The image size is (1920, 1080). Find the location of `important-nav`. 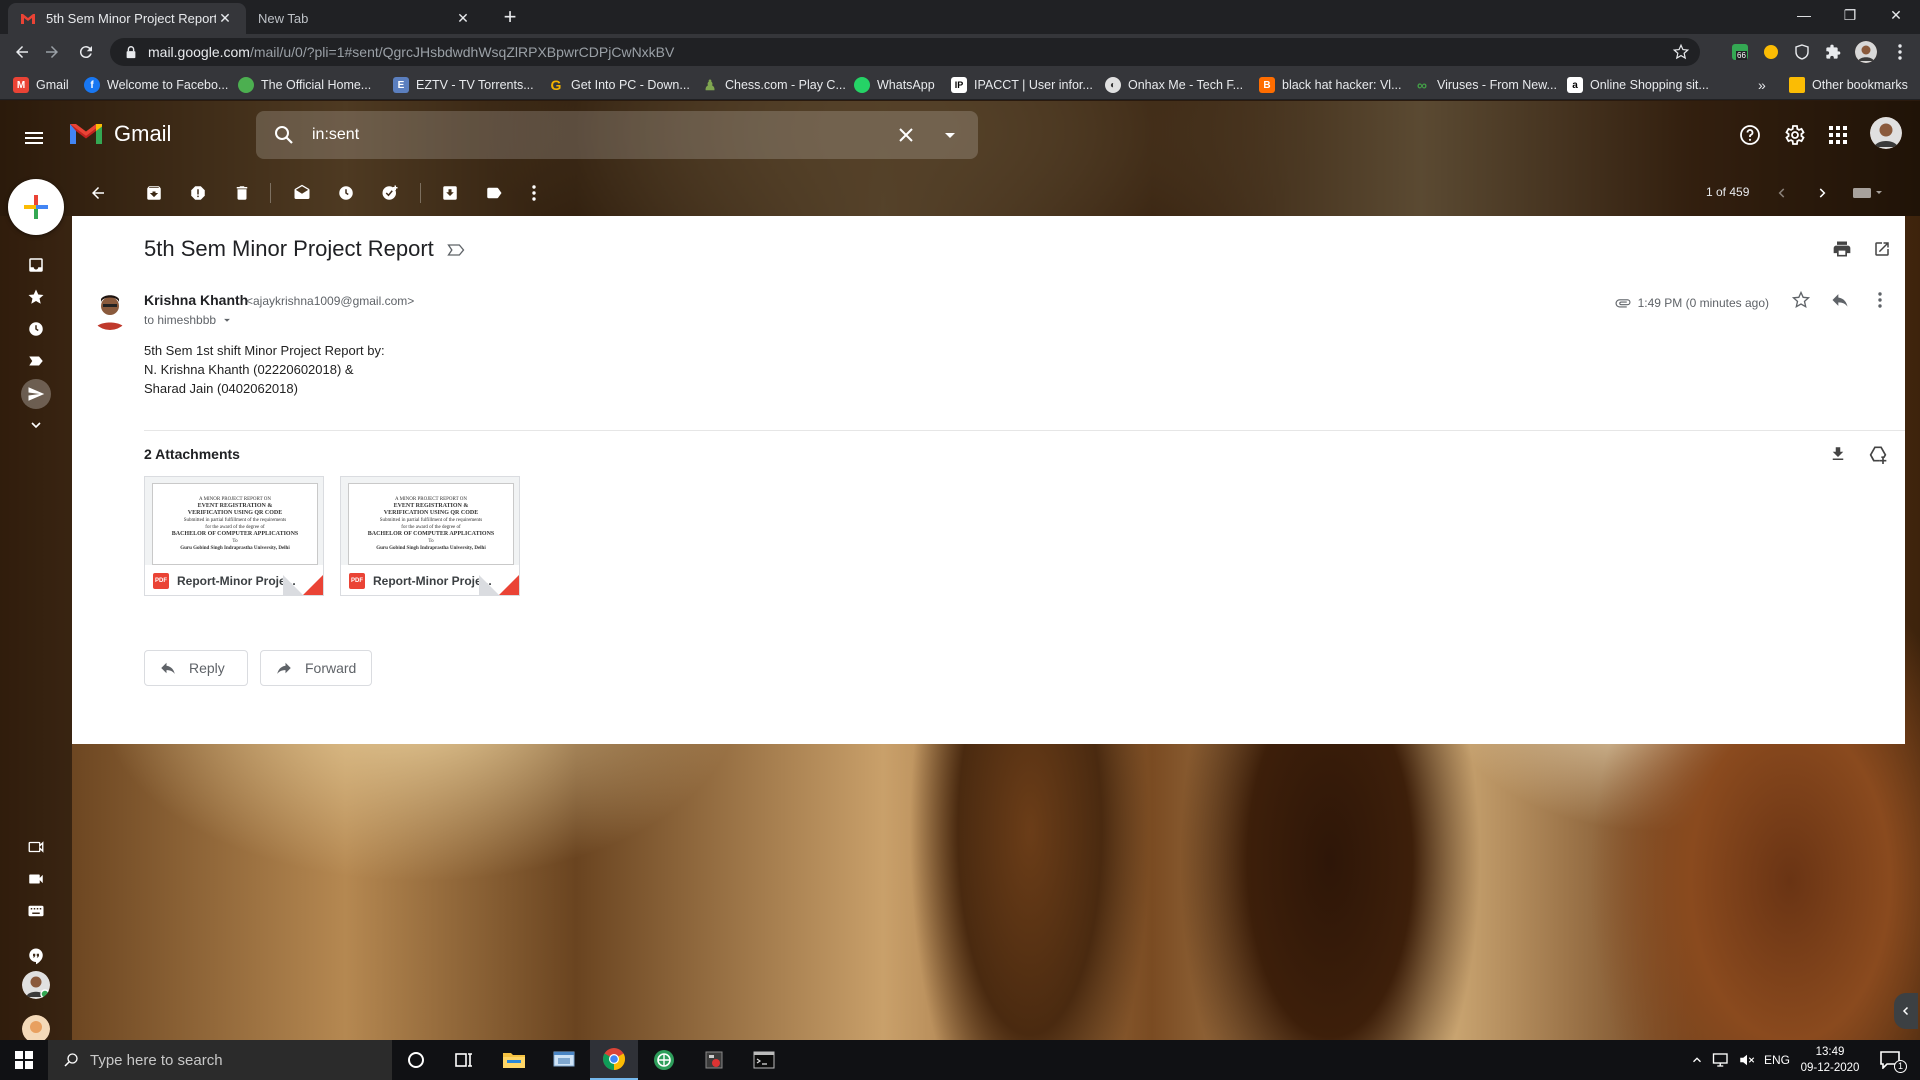

important-nav is located at coordinates (36, 361).